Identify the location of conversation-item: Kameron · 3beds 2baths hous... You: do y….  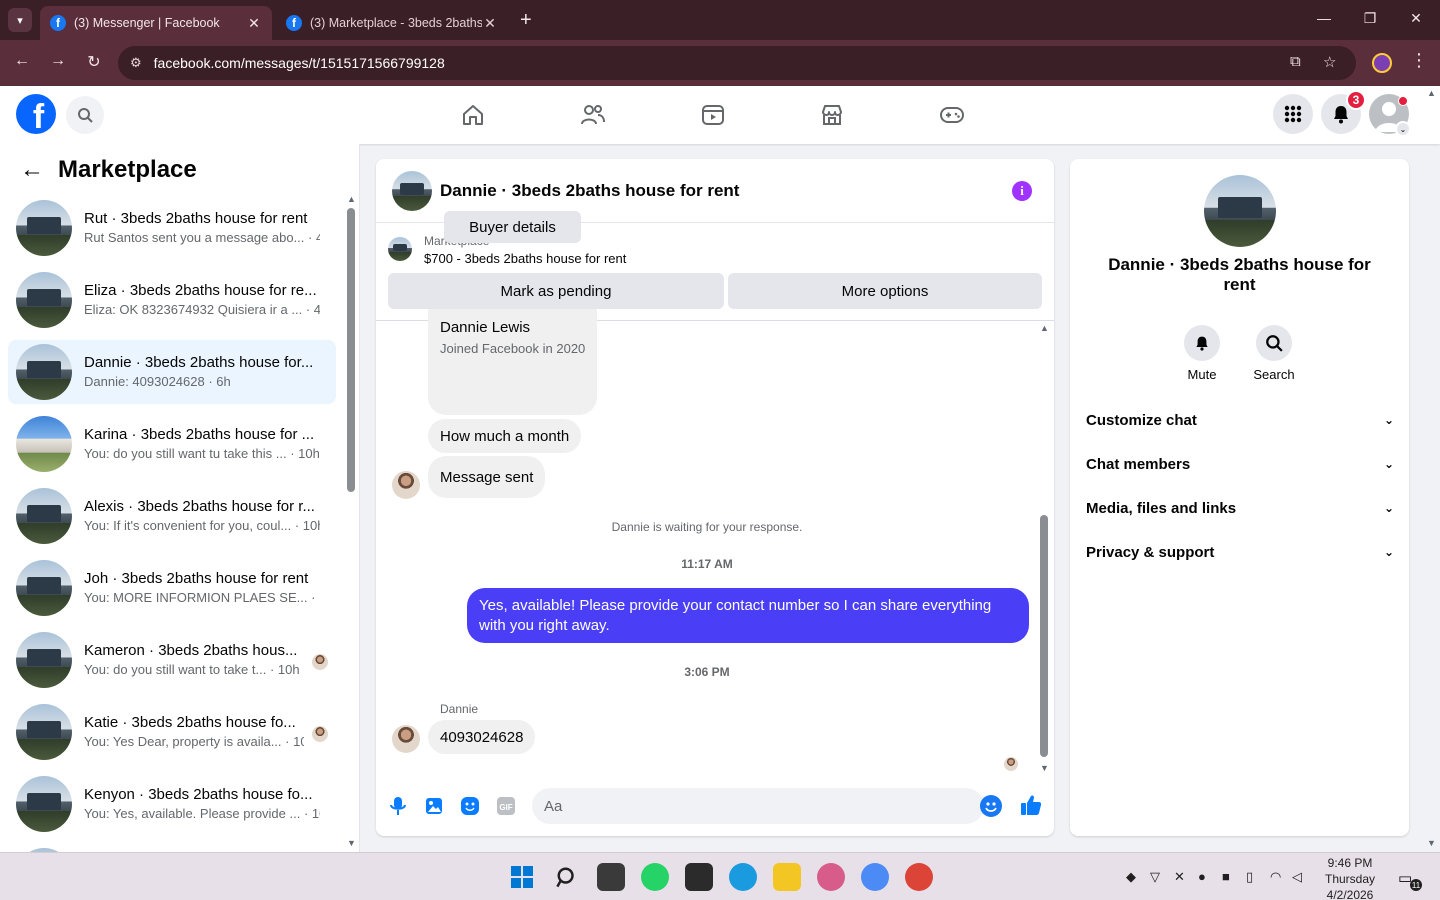
(172, 660).